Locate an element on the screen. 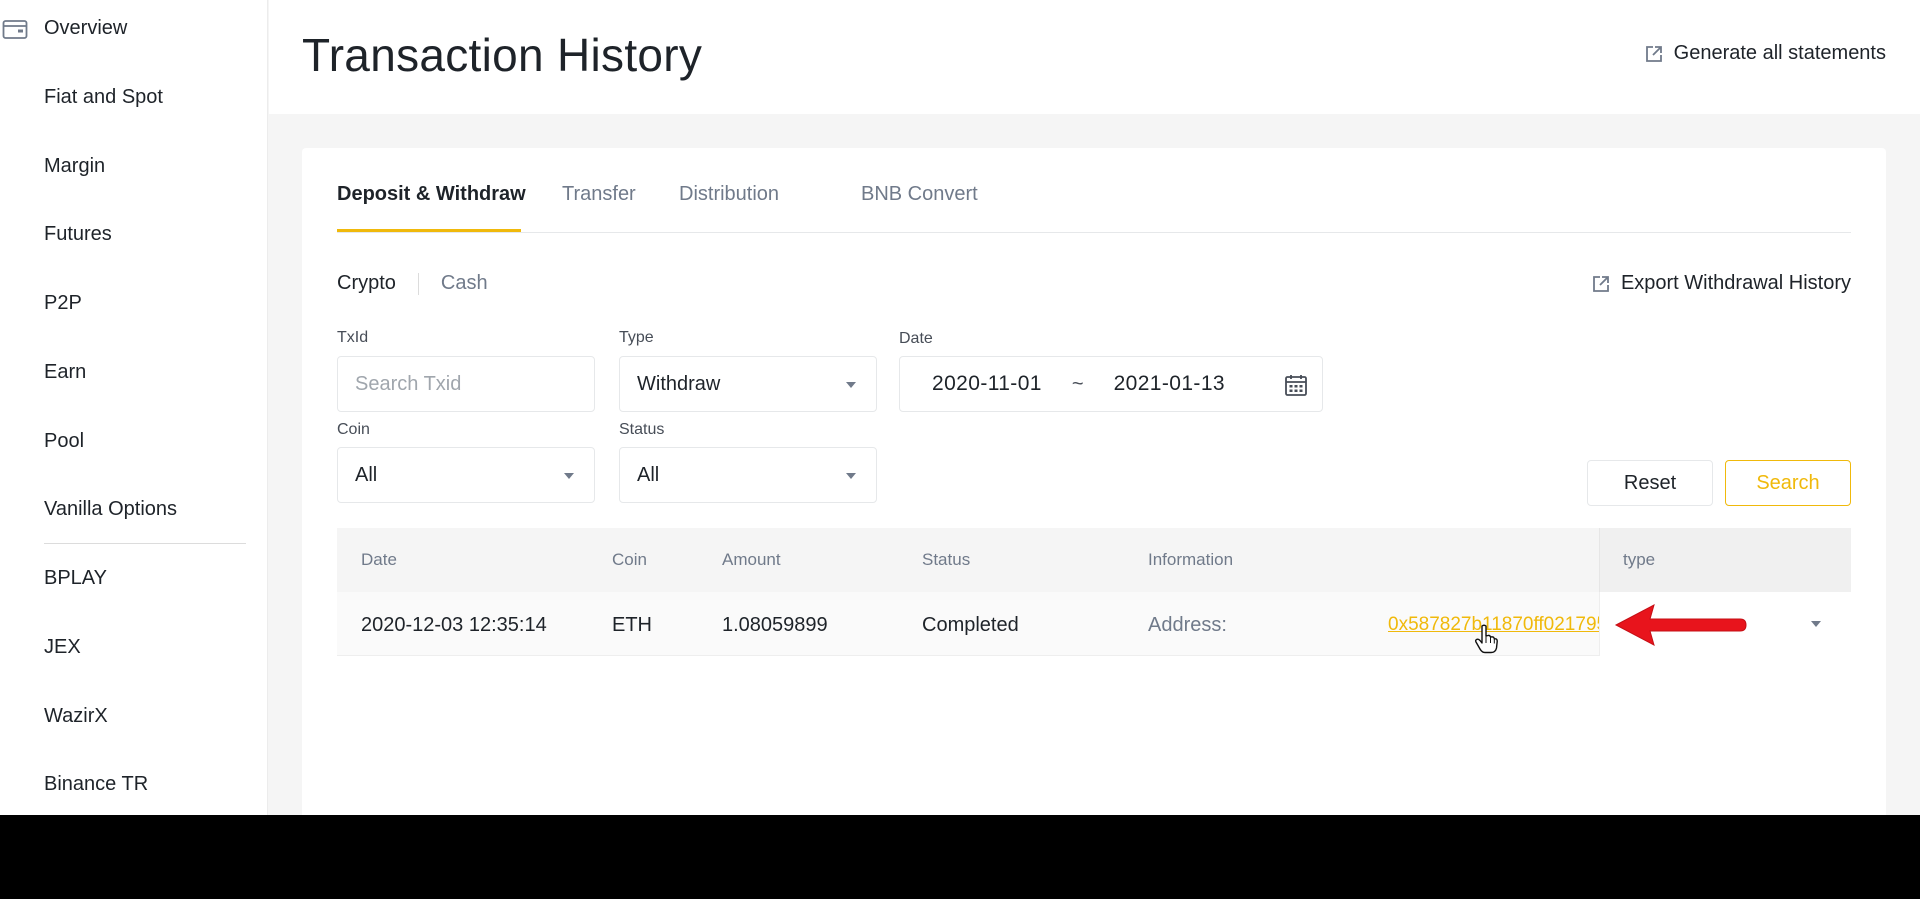 Image resolution: width=1920 pixels, height=899 pixels. date-end-value: 2021-01-13 is located at coordinates (1169, 383).